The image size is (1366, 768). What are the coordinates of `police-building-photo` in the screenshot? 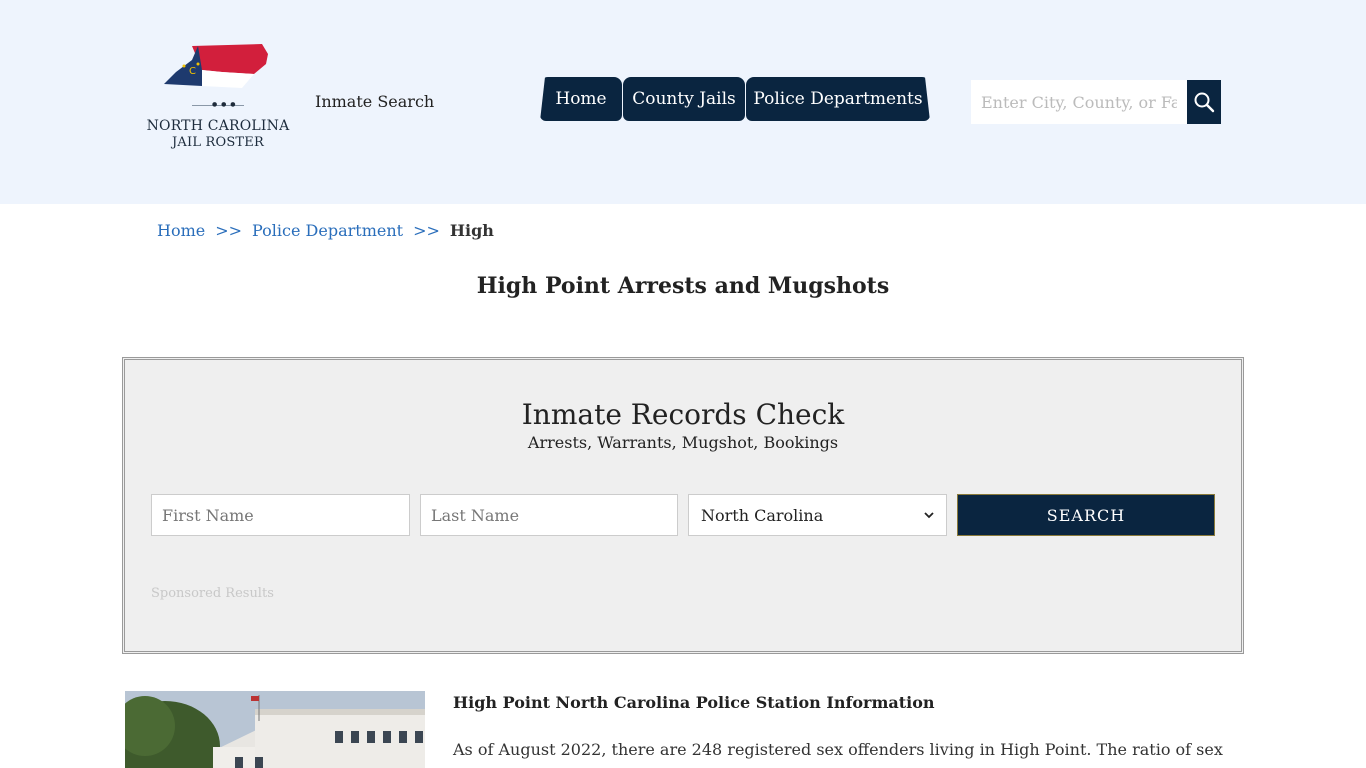 It's located at (275, 729).